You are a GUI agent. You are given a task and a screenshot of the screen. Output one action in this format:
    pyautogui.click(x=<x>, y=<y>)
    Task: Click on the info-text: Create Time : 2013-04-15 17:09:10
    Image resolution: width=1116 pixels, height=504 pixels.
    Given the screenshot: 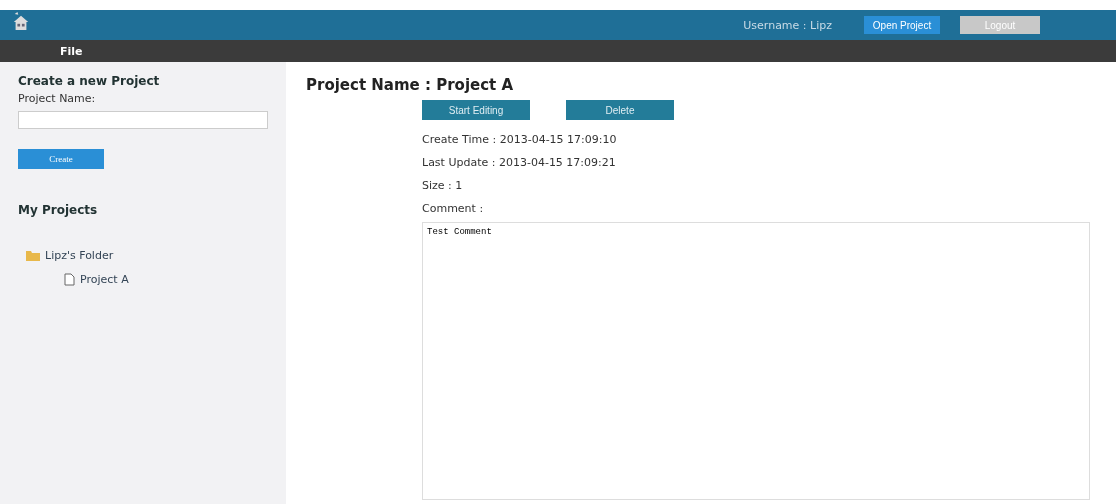 What is the action you would take?
    pyautogui.click(x=520, y=140)
    